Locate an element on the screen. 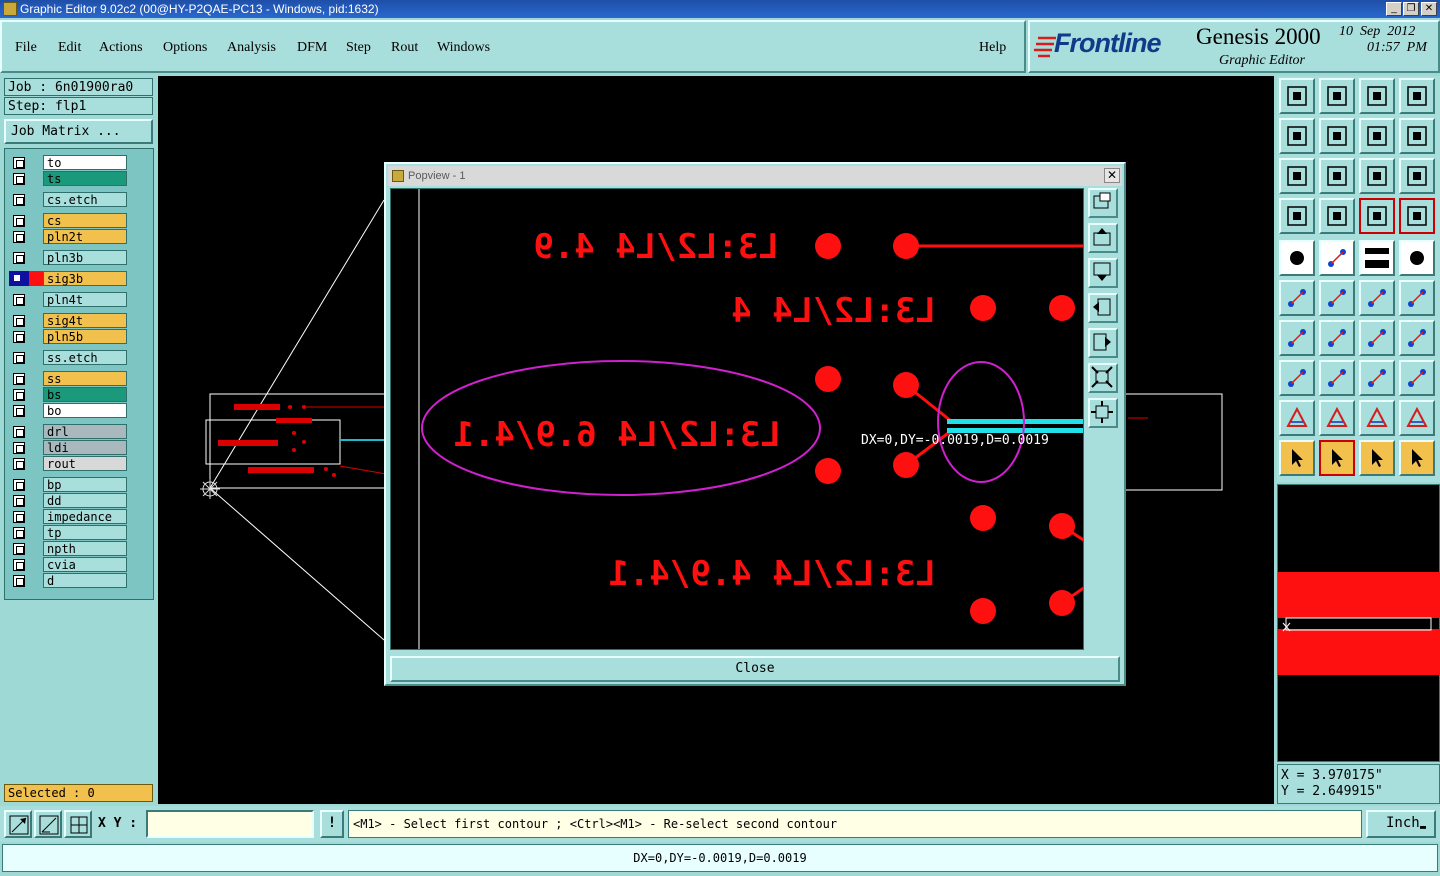 The image size is (1440, 876). overview-map is located at coordinates (1358, 623).